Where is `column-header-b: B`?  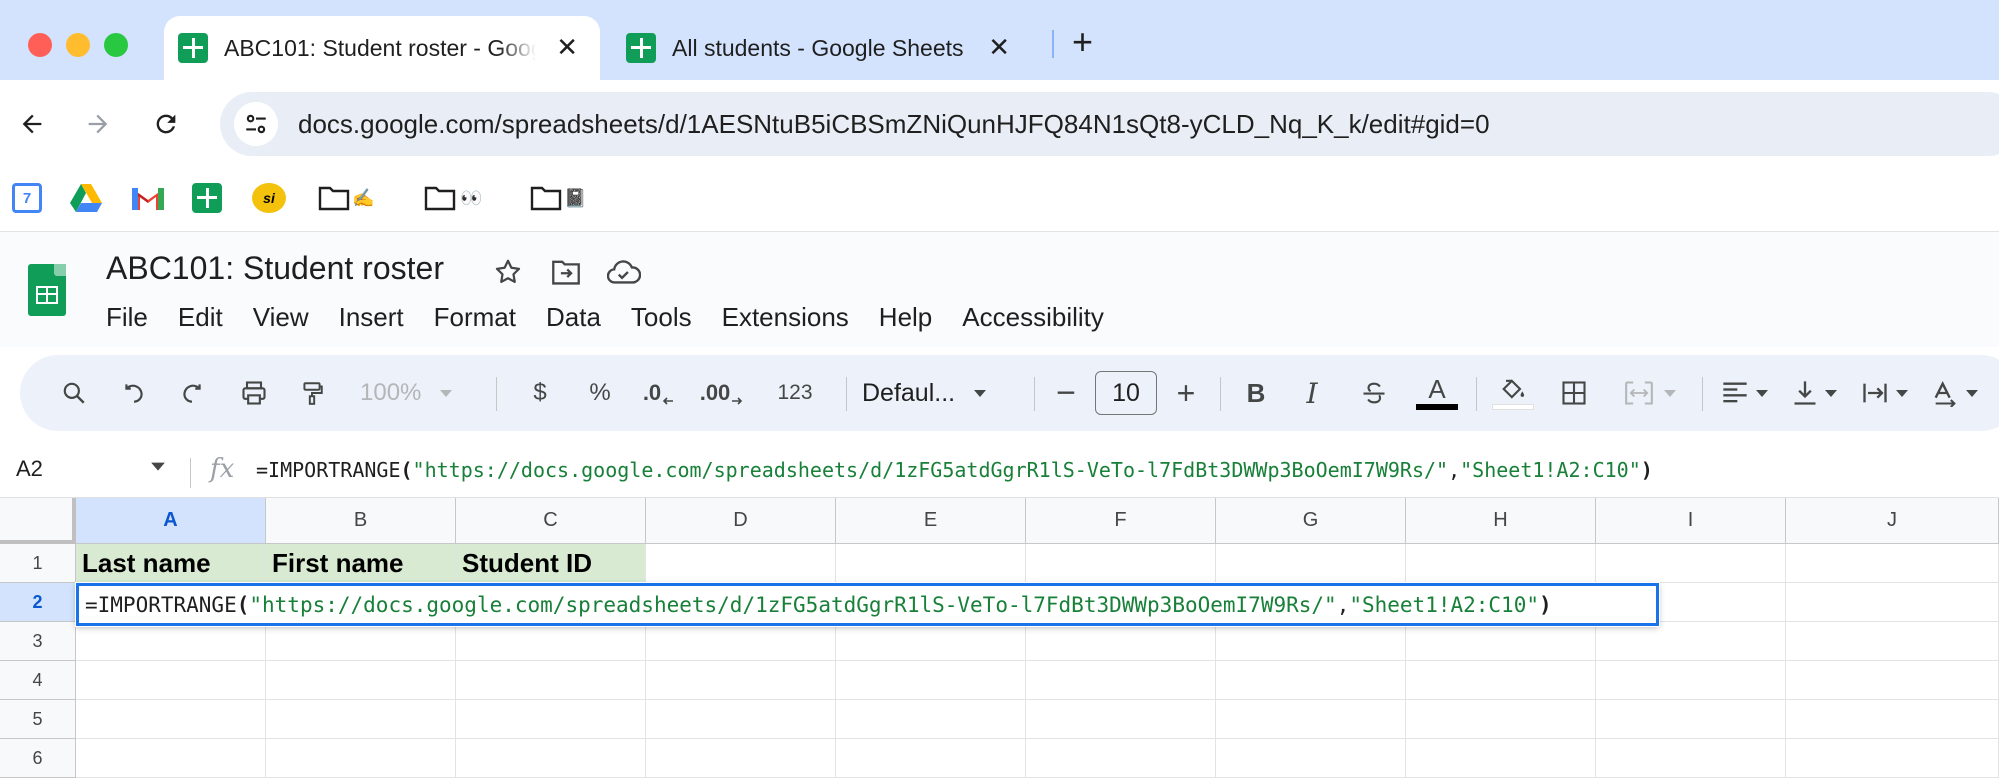 column-header-b: B is located at coordinates (361, 521).